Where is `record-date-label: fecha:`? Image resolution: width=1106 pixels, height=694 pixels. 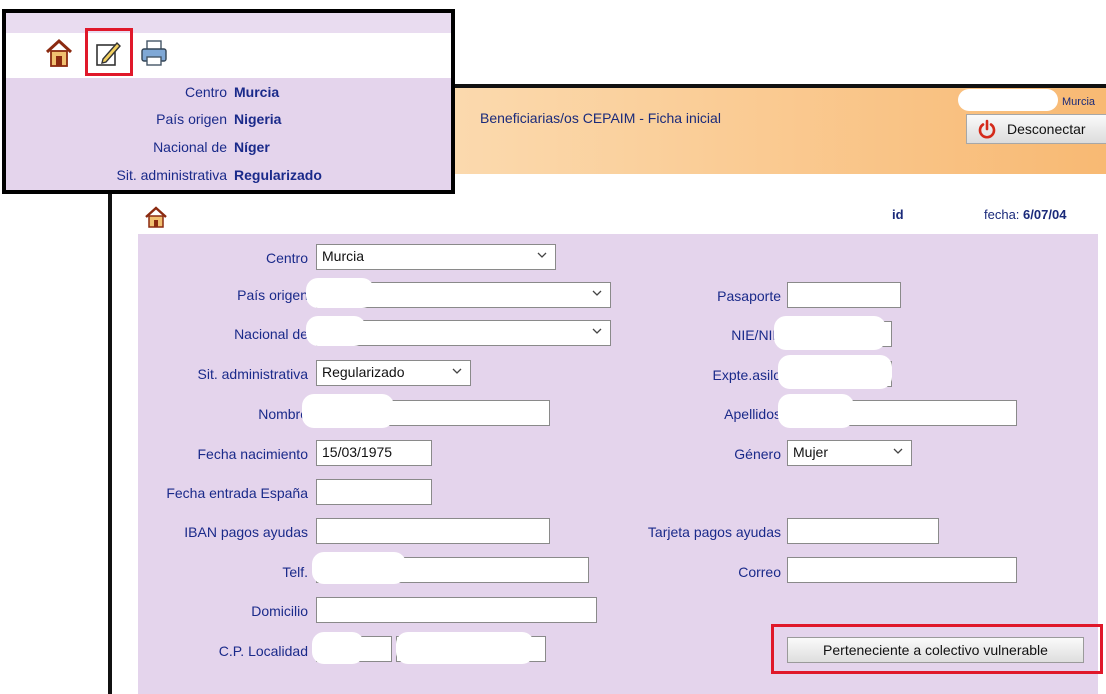
record-date-label: fecha: is located at coordinates (1002, 214).